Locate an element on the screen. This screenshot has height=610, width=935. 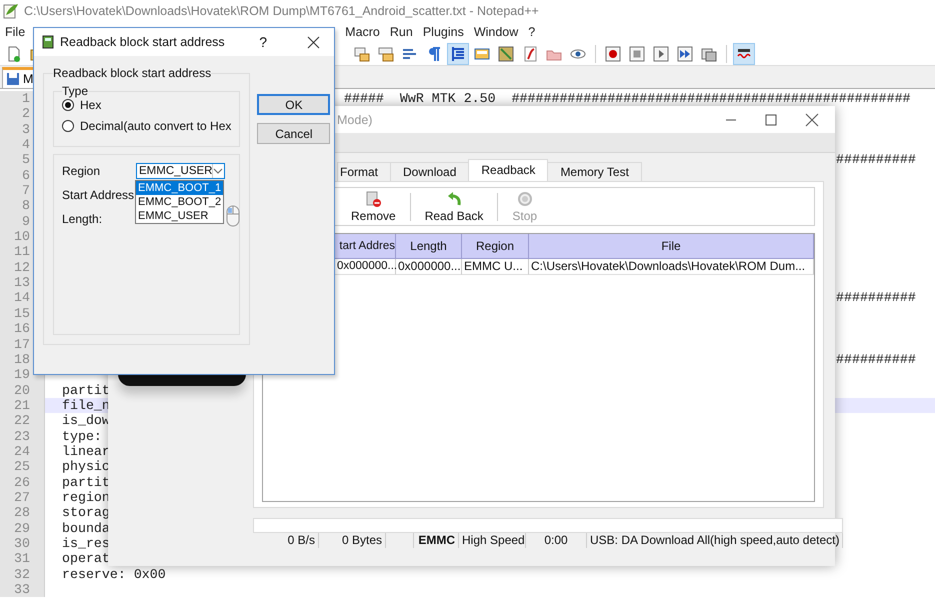
document-map-icon is located at coordinates (506, 54).